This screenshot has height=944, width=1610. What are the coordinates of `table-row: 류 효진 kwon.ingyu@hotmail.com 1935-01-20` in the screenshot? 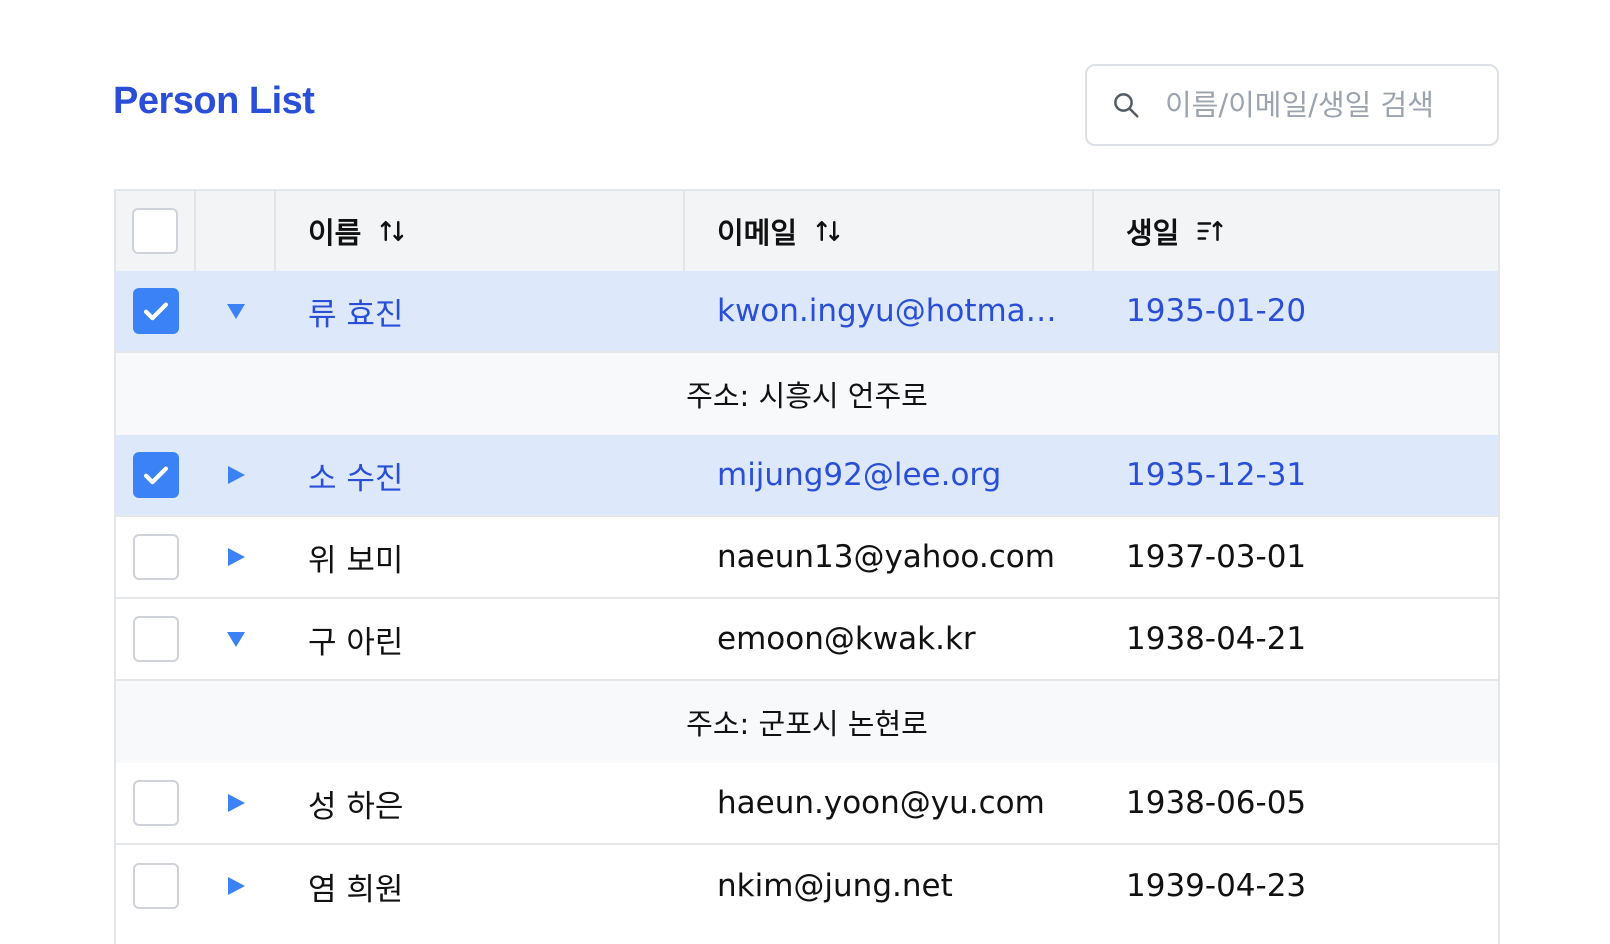 It's located at (807, 312).